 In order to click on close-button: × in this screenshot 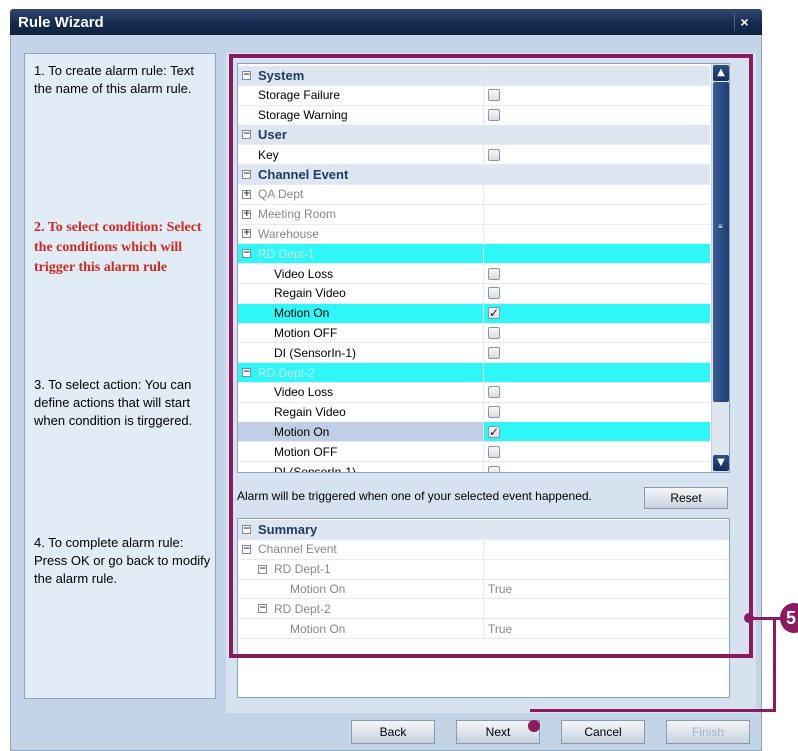, I will do `click(744, 22)`.